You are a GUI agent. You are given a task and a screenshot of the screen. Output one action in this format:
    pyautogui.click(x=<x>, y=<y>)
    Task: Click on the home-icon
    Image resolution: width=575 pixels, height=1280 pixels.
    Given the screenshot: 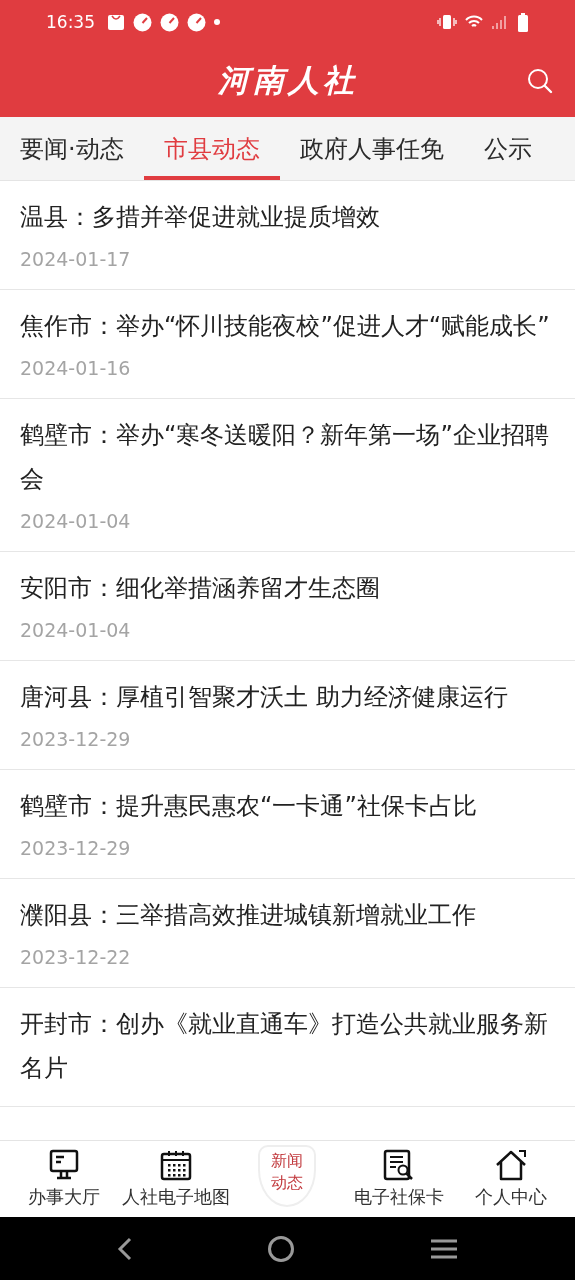 What is the action you would take?
    pyautogui.click(x=281, y=1248)
    